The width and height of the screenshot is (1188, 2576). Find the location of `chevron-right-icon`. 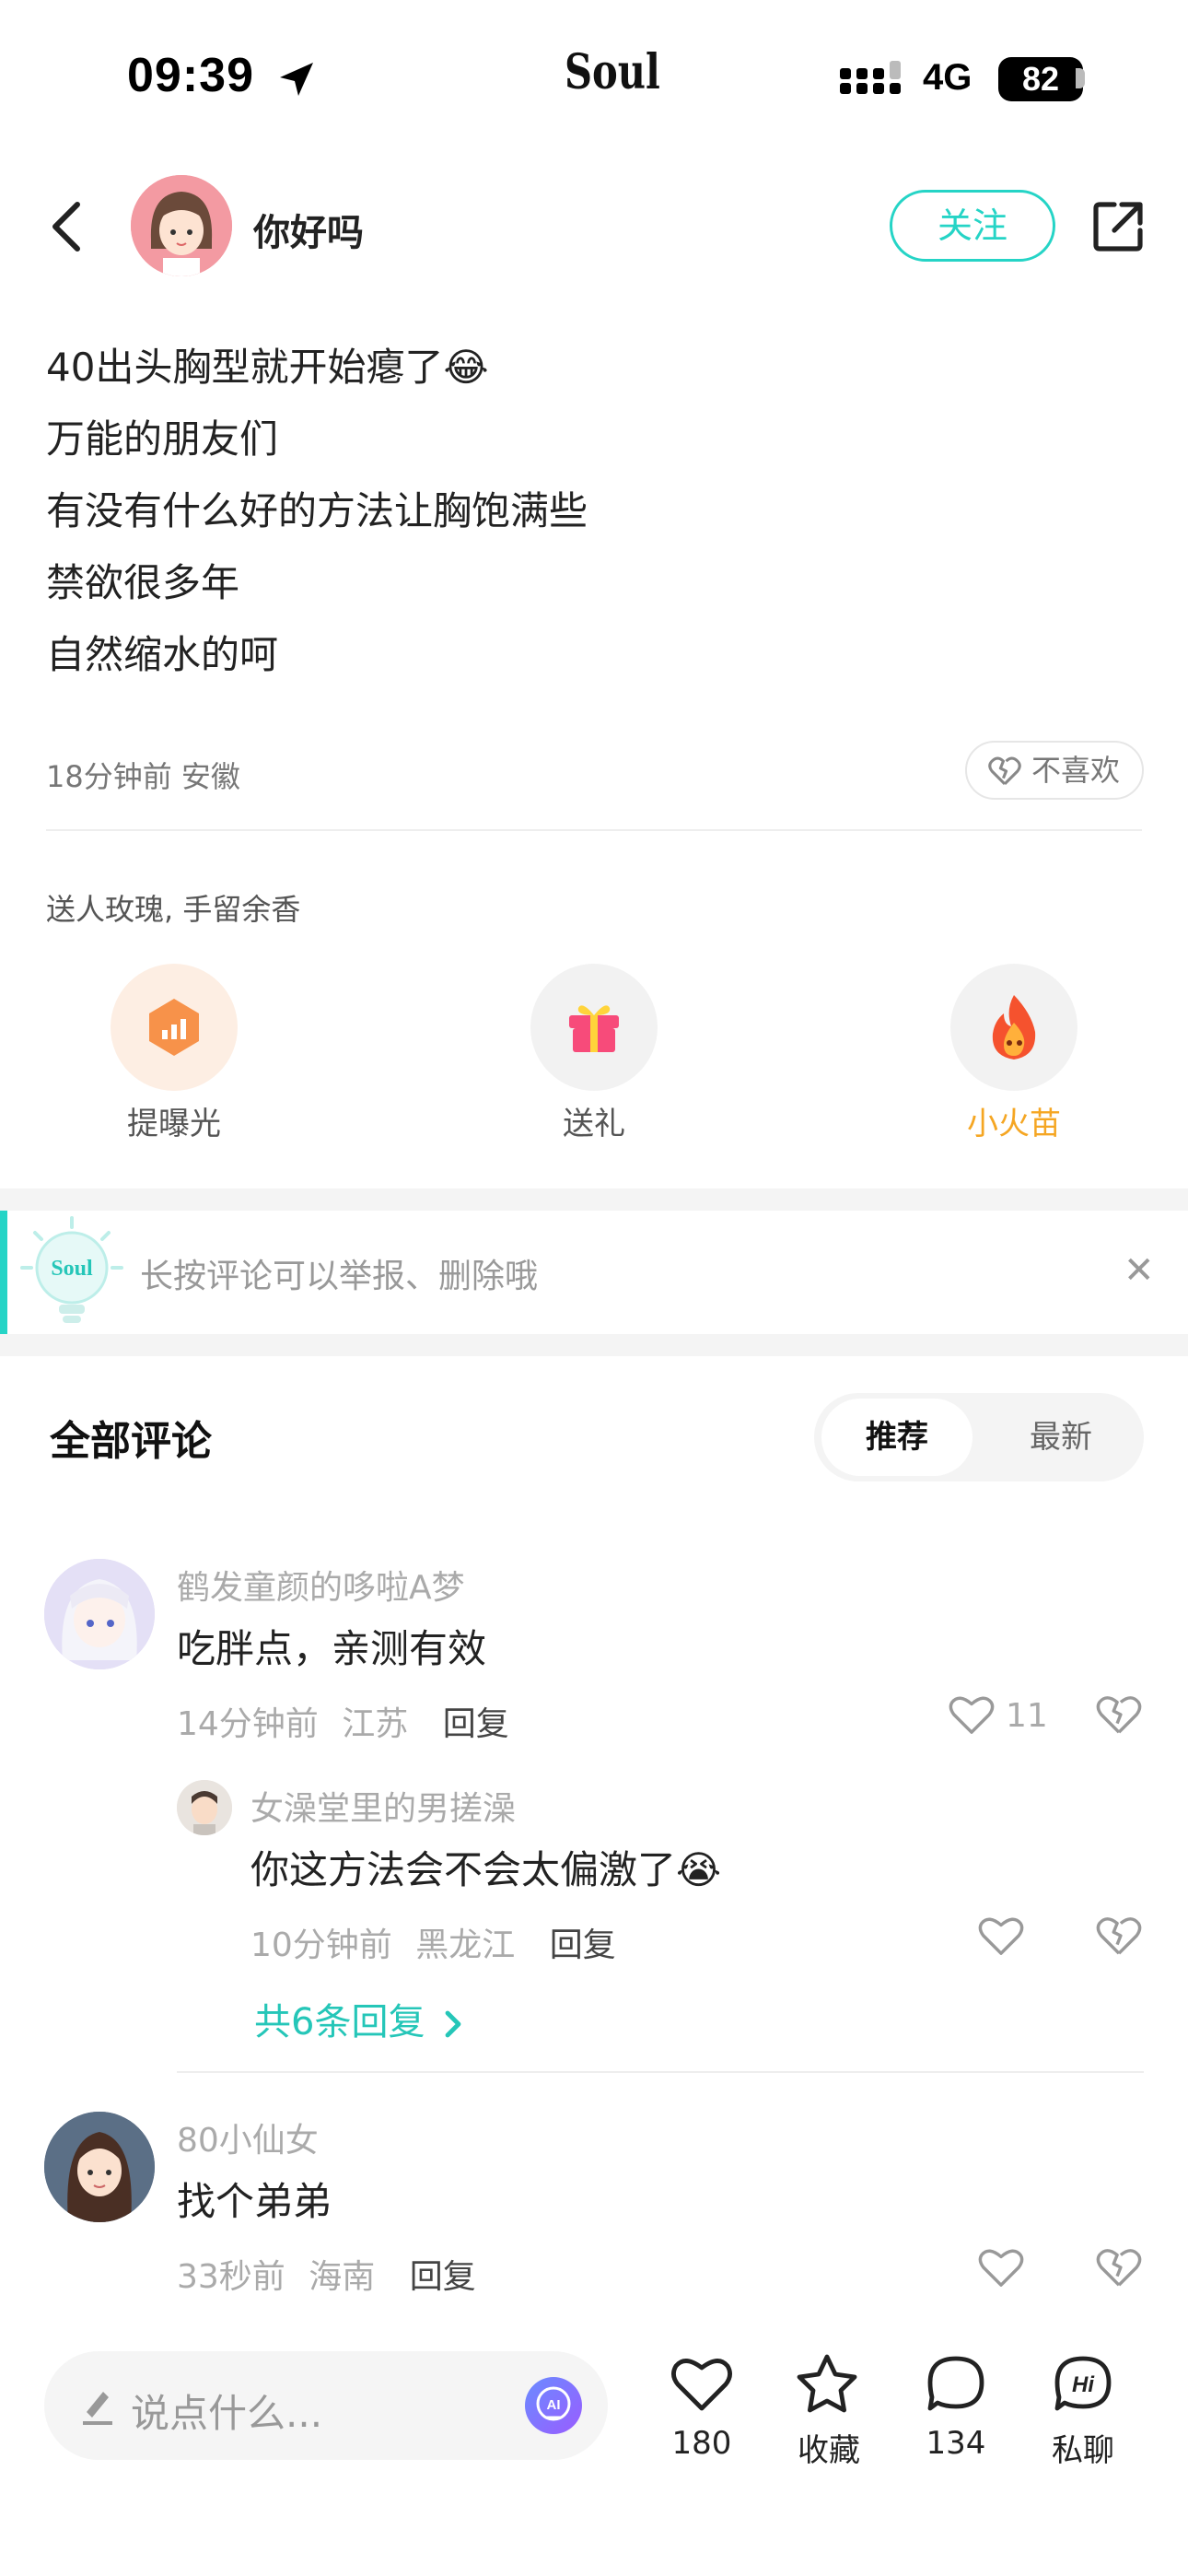

chevron-right-icon is located at coordinates (453, 2024).